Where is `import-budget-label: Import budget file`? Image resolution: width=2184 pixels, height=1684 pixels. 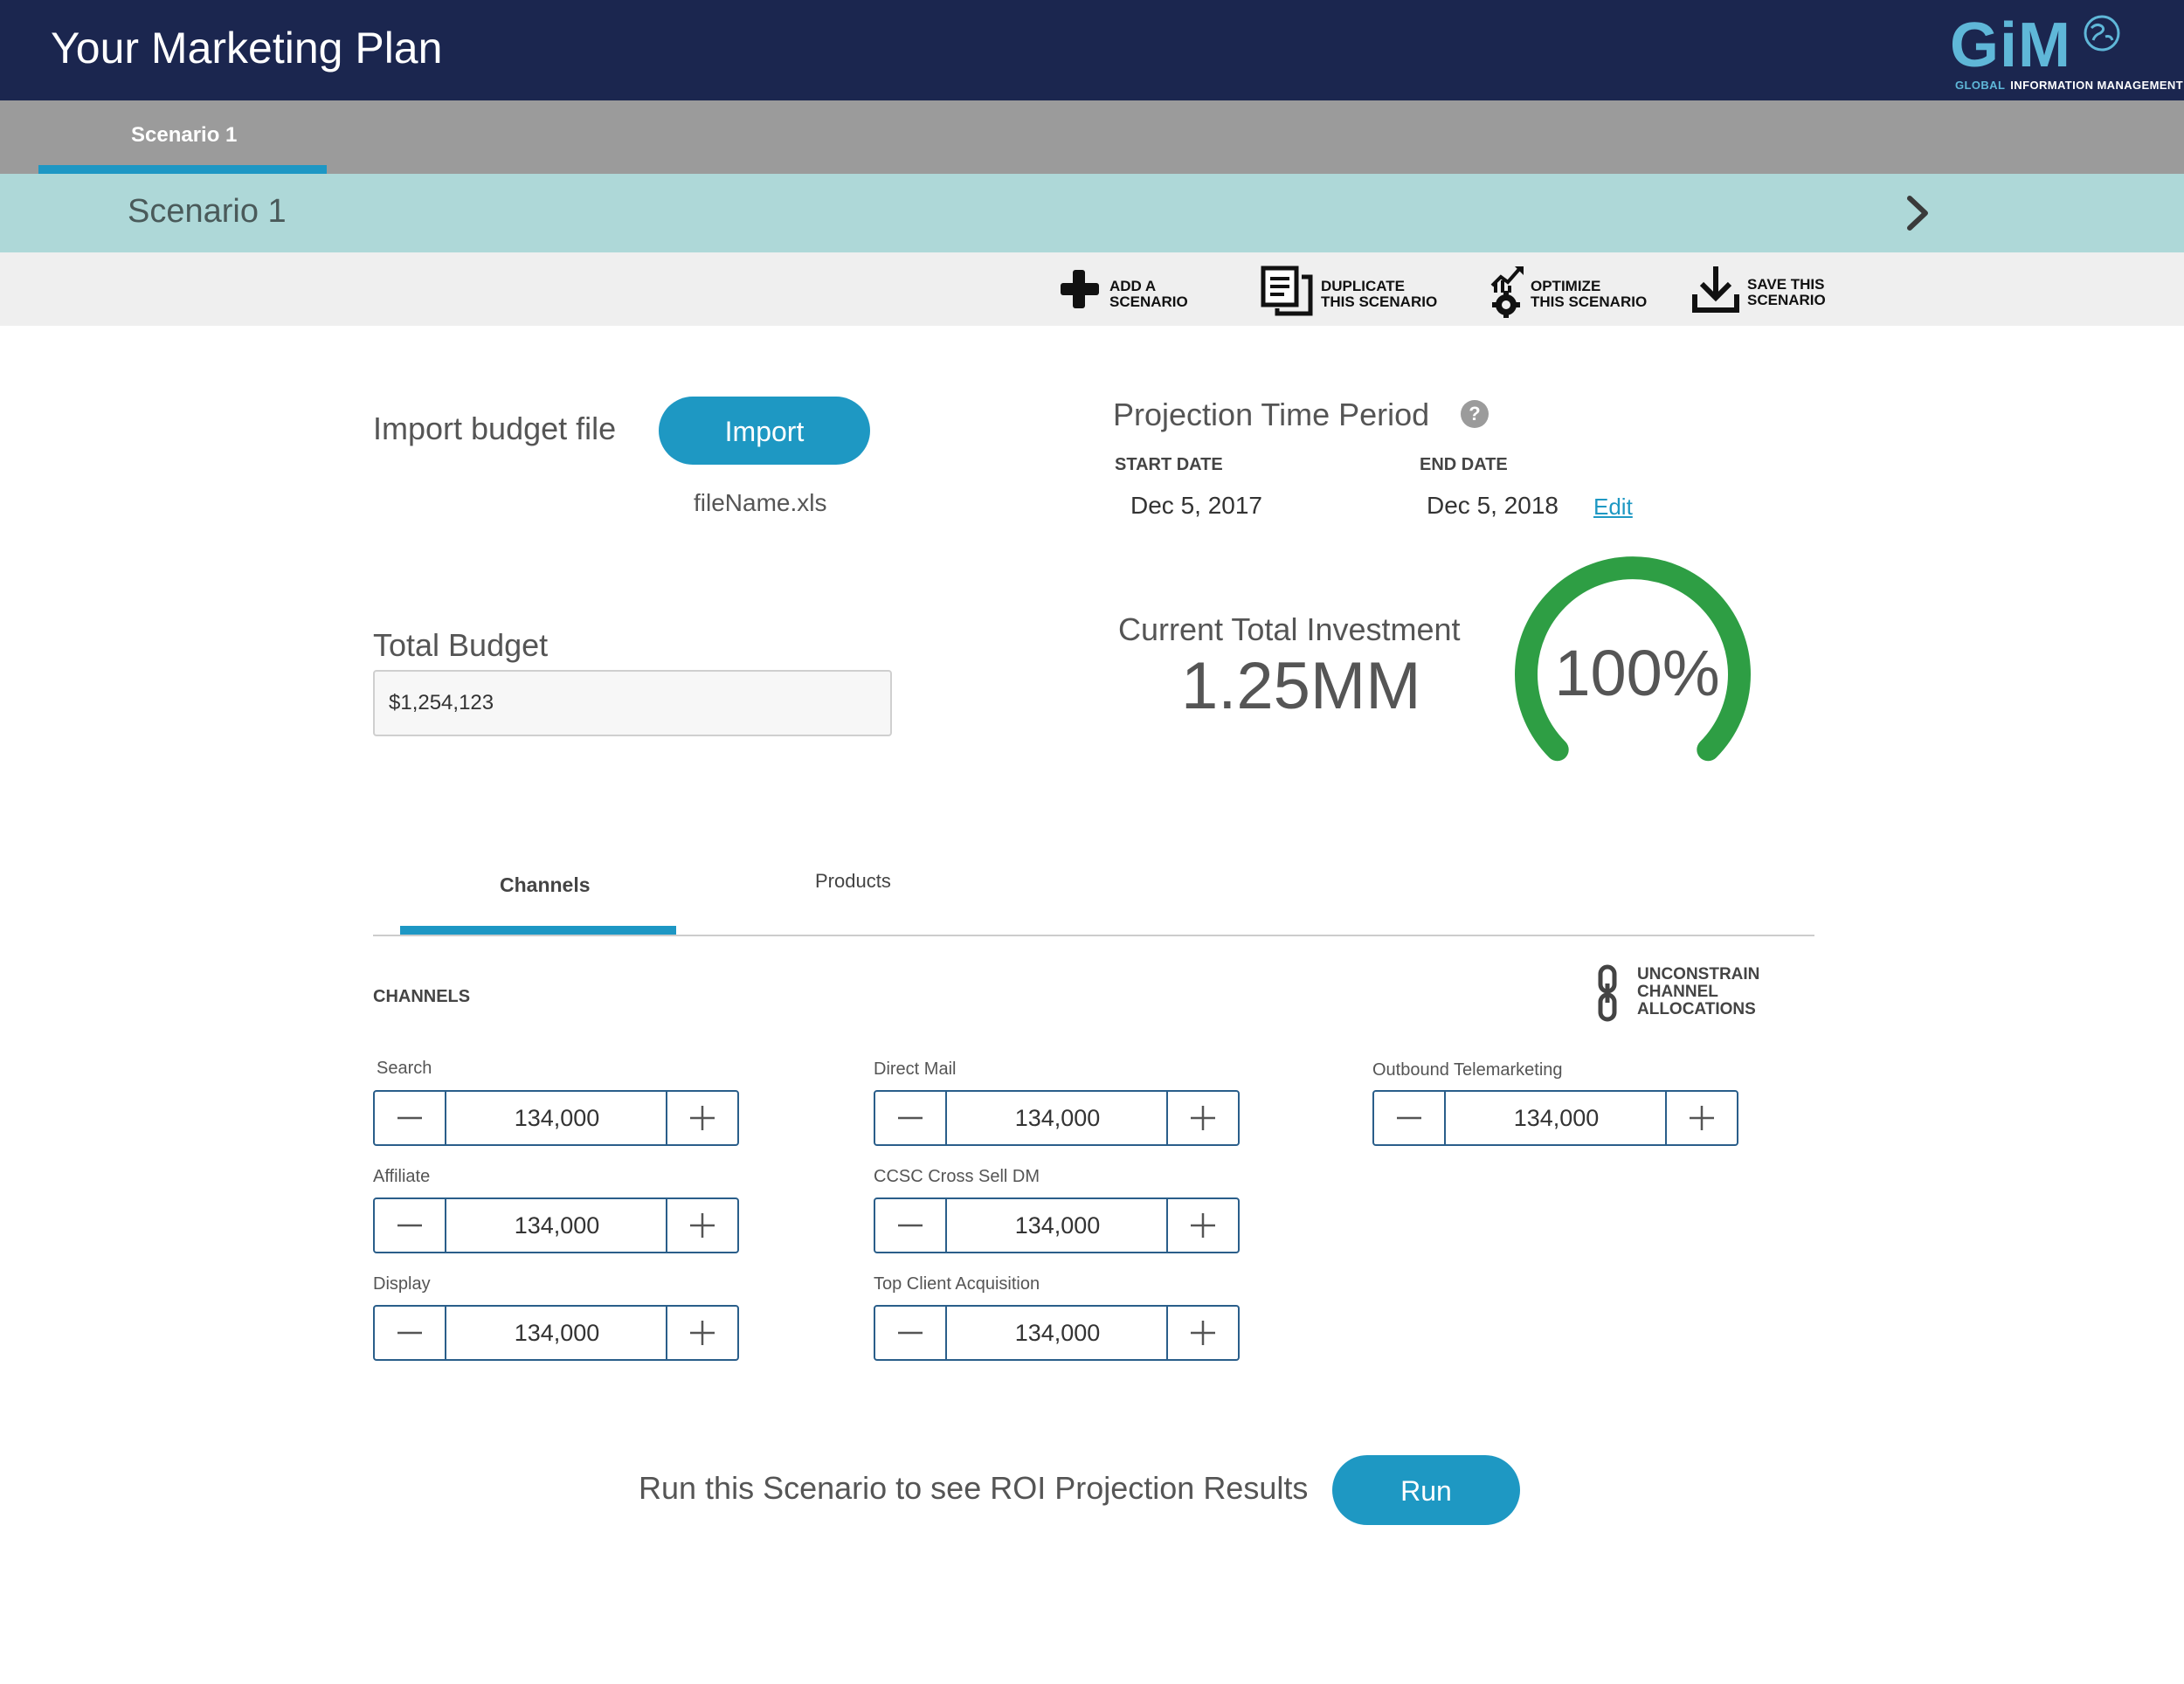 import-budget-label: Import budget file is located at coordinates (495, 429).